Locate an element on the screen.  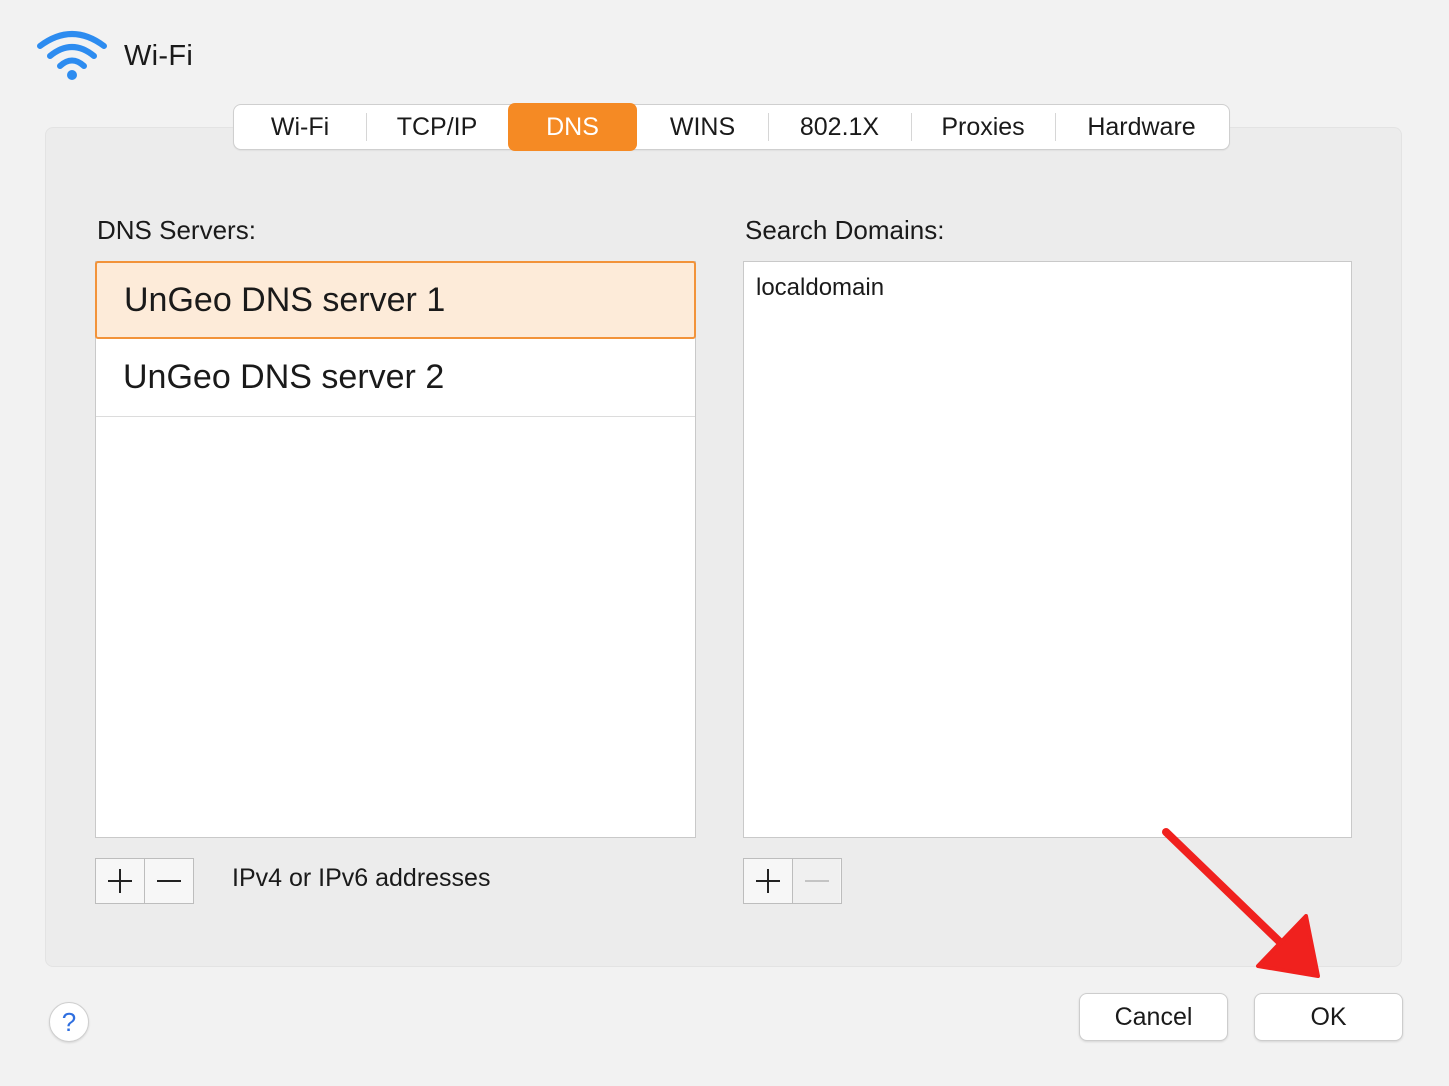
window-header: Wi-Fi is located at coordinates (114, 56).